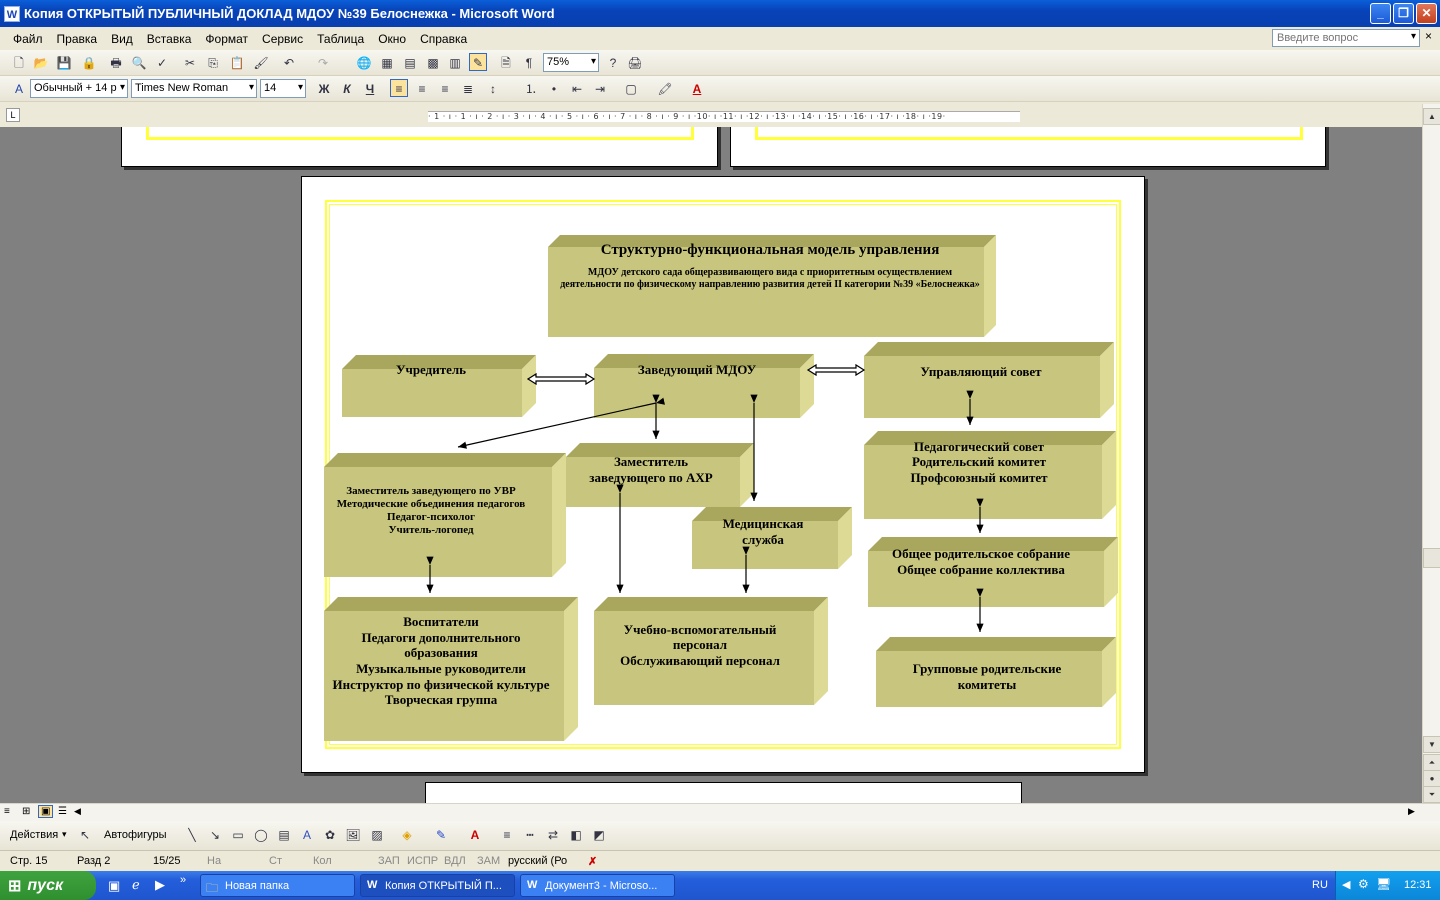  What do you see at coordinates (468, 89) in the screenshot?
I see `justify-icon: ≣` at bounding box center [468, 89].